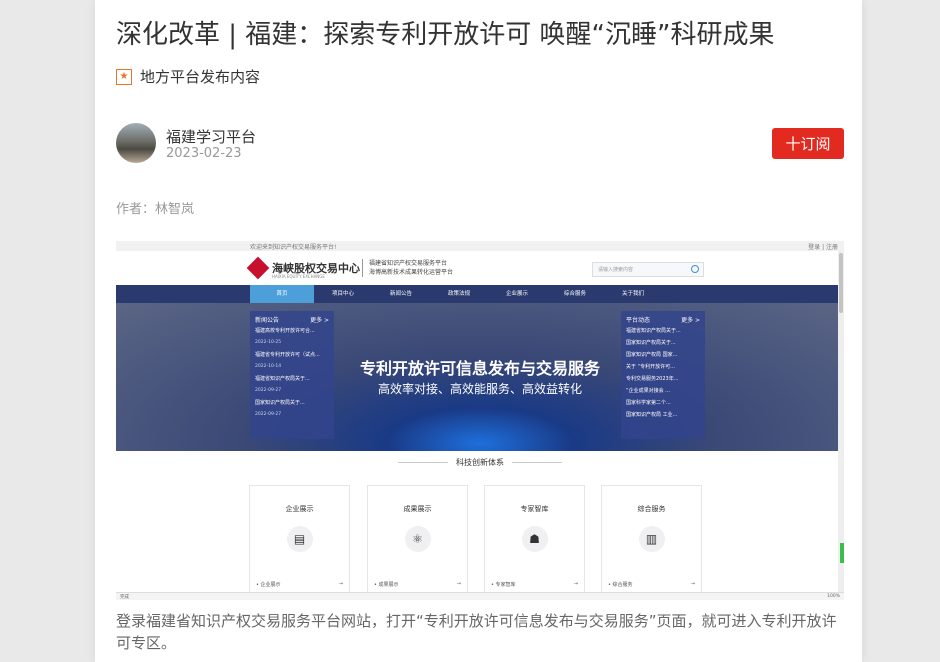 This screenshot has height=662, width=940. What do you see at coordinates (268, 414) in the screenshot?
I see `news-date: 2022-09-27` at bounding box center [268, 414].